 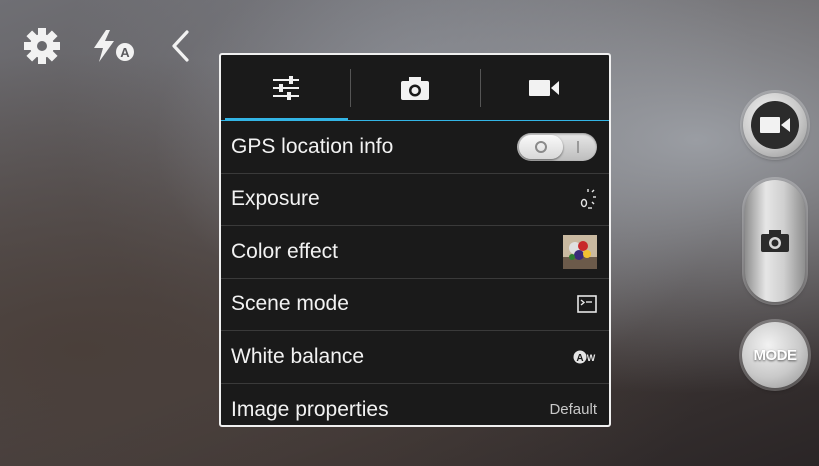 What do you see at coordinates (541, 146) in the screenshot?
I see `toggle-knob` at bounding box center [541, 146].